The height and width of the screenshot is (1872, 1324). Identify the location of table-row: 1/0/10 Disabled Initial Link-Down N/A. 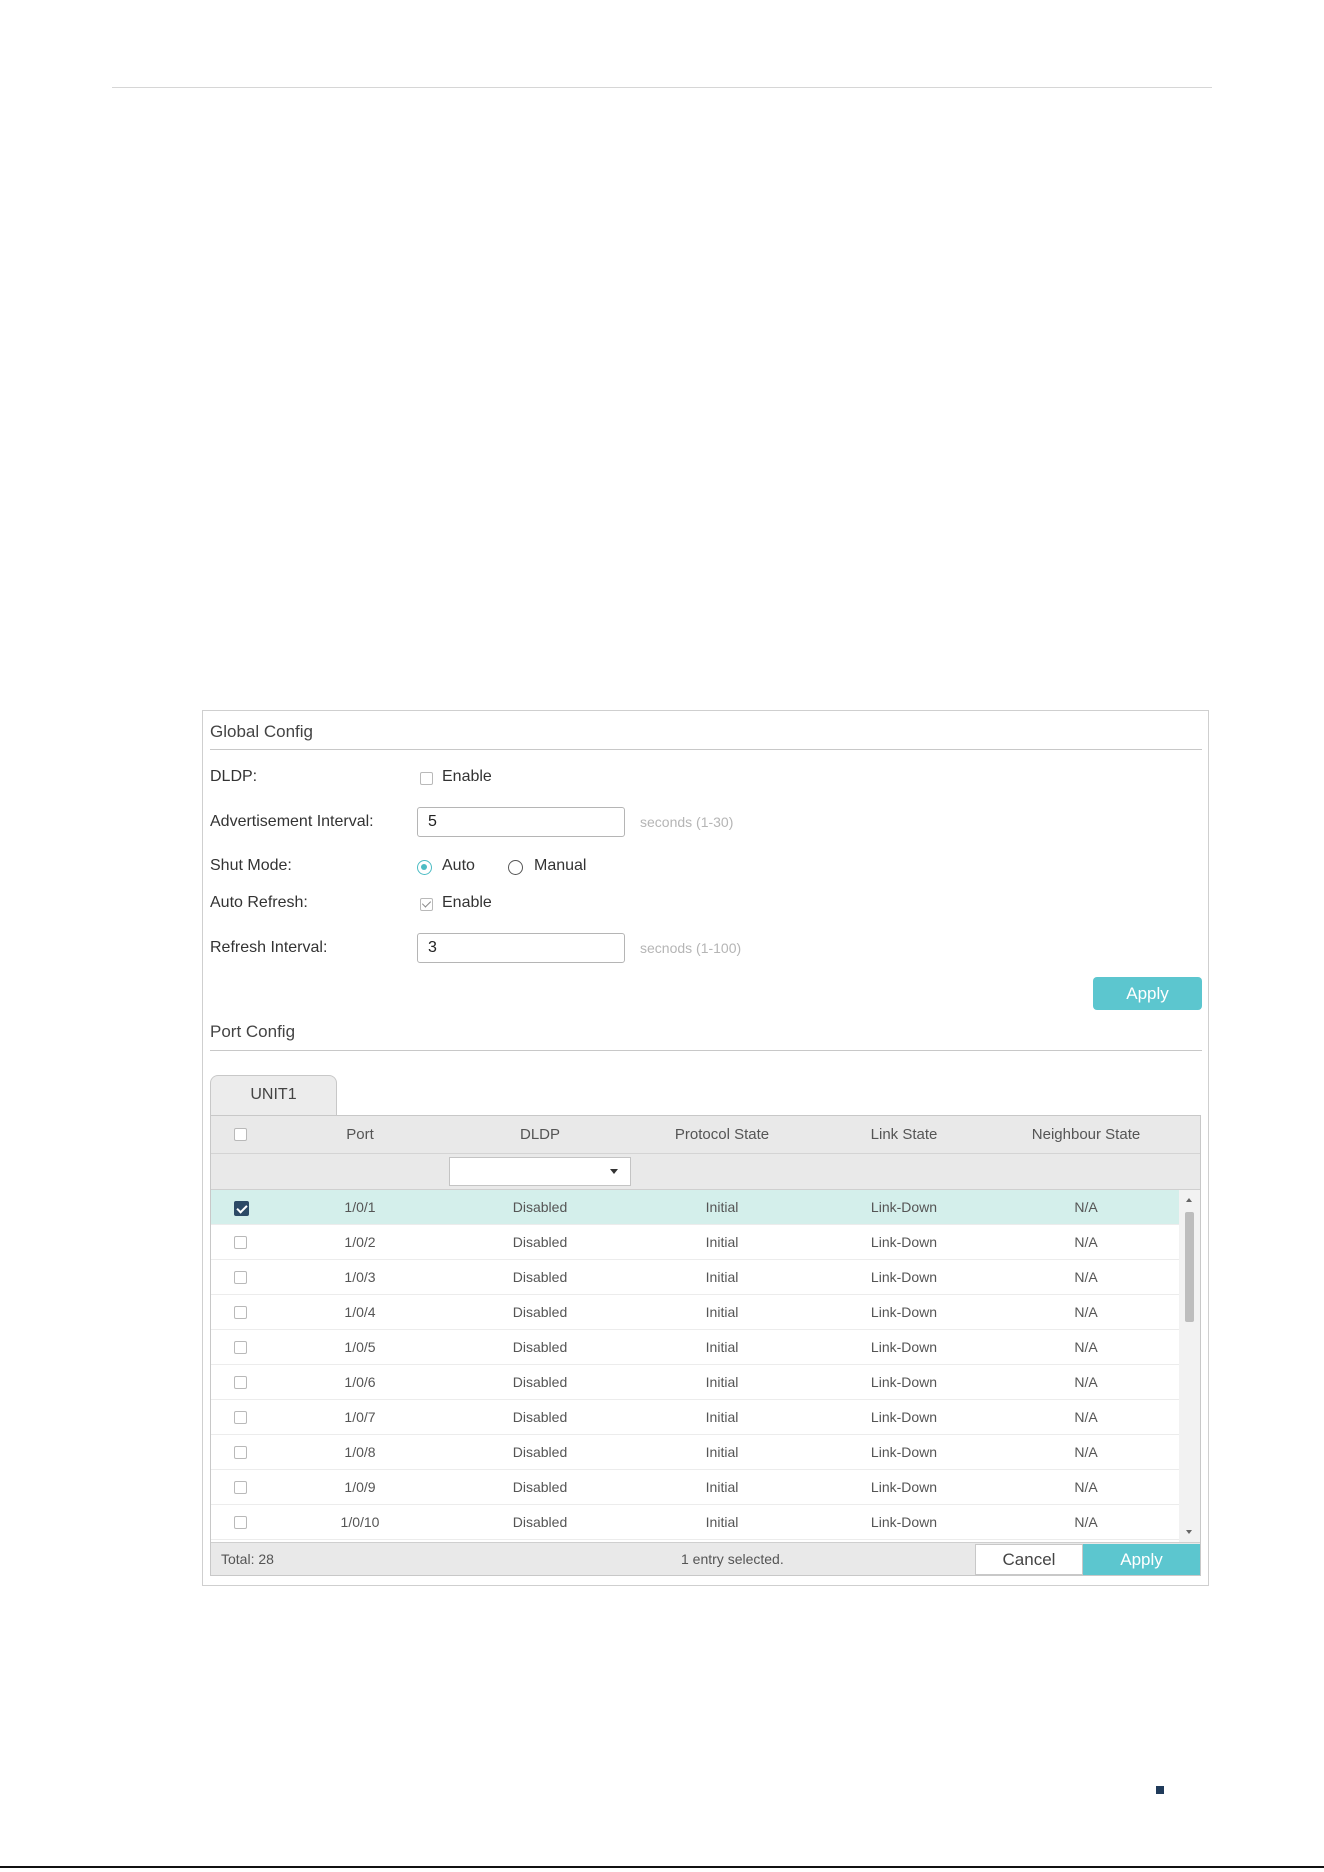
(695, 1522).